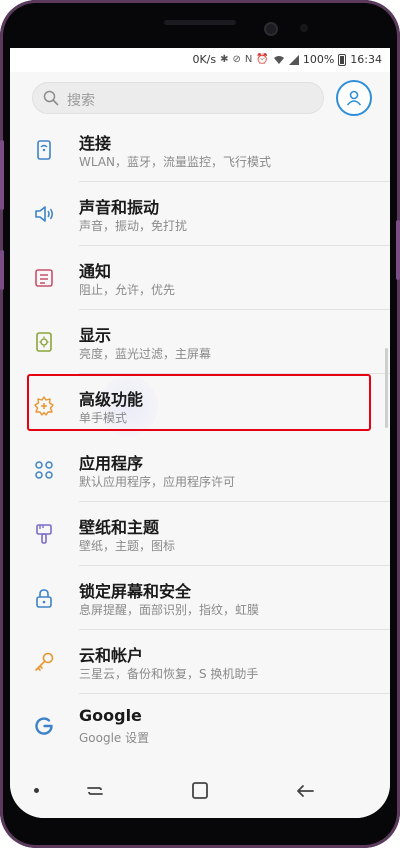  I want to click on setting-title: 高级功能, so click(111, 399).